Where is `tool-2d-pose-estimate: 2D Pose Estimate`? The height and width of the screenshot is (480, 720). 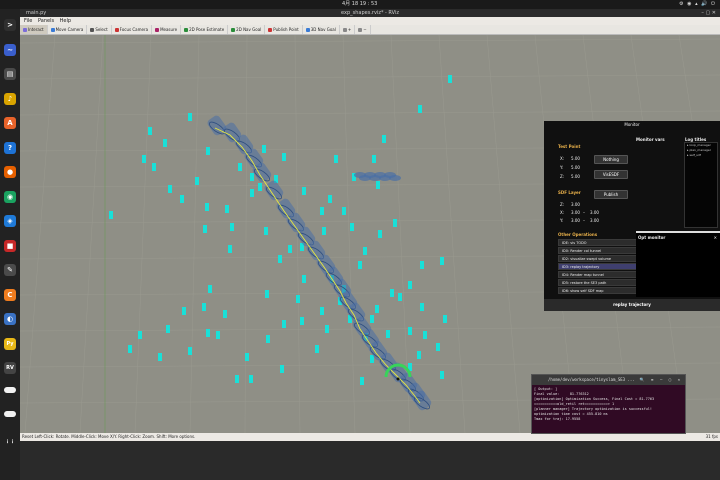 tool-2d-pose-estimate: 2D Pose Estimate is located at coordinates (205, 29).